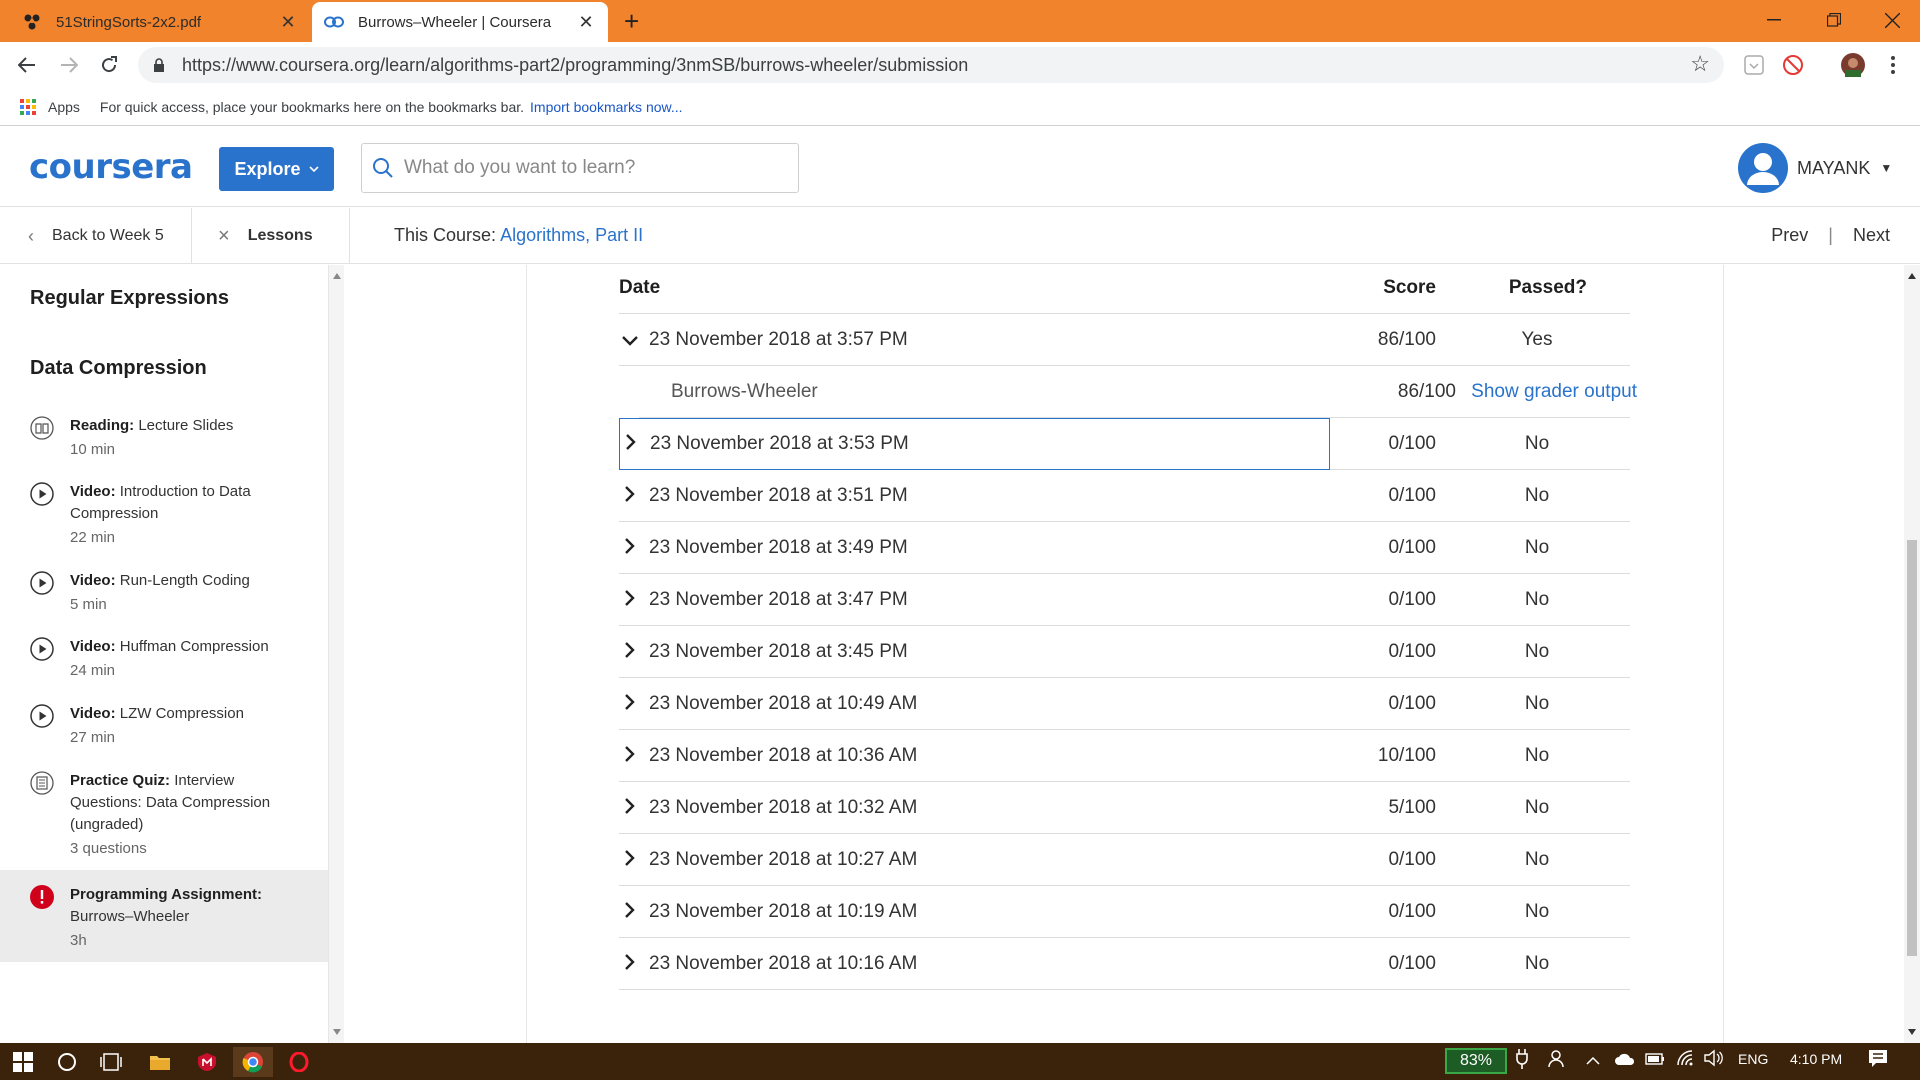 Image resolution: width=1920 pixels, height=1080 pixels. I want to click on table-row: 23 November 2018 at 10:32 AM 5/100 No, so click(1124, 808).